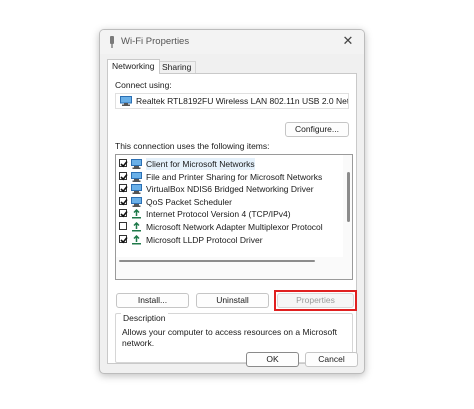 This screenshot has height=409, width=474. What do you see at coordinates (126, 101) in the screenshot?
I see `network-adapter-icon` at bounding box center [126, 101].